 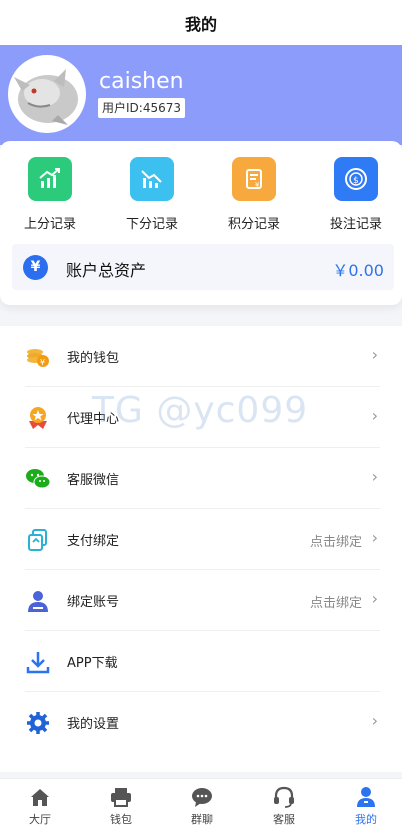 I want to click on tab-group-chat: 群聊, so click(x=202, y=806).